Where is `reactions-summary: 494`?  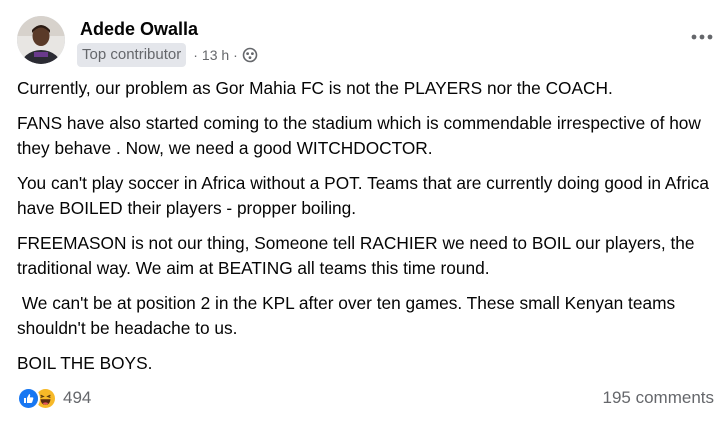
reactions-summary: 494 is located at coordinates (54, 398).